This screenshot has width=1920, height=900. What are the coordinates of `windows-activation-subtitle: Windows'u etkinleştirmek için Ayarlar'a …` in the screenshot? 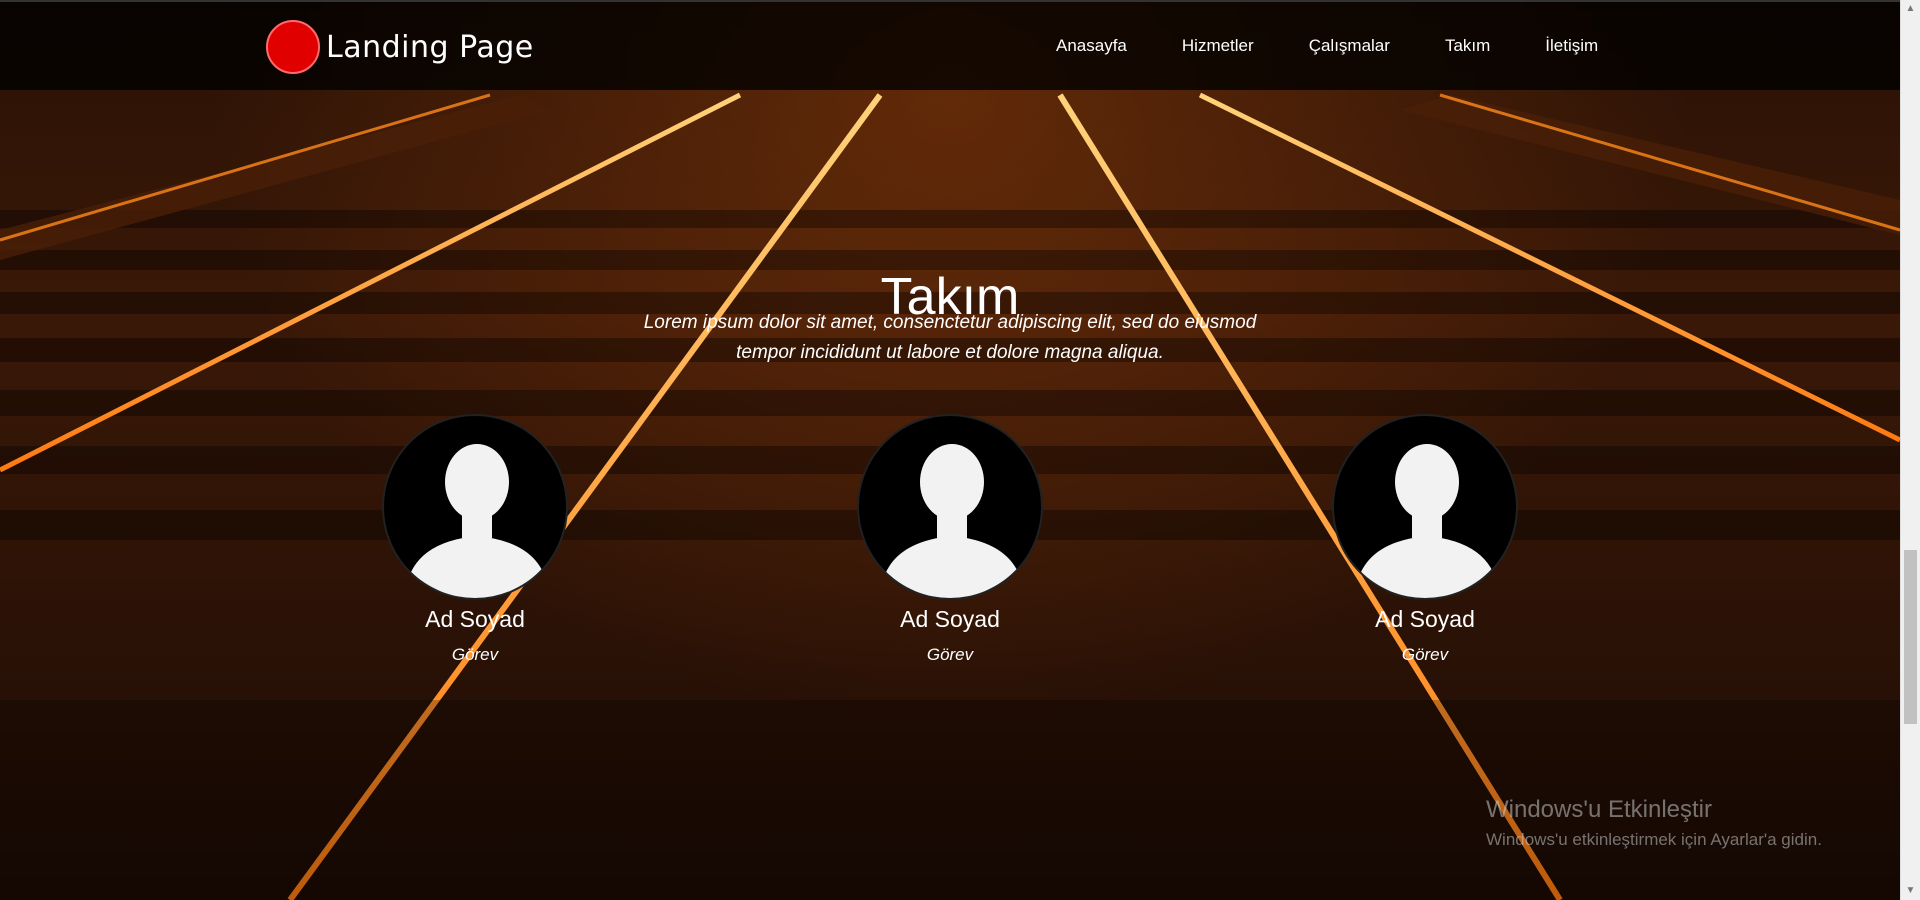 It's located at (1654, 839).